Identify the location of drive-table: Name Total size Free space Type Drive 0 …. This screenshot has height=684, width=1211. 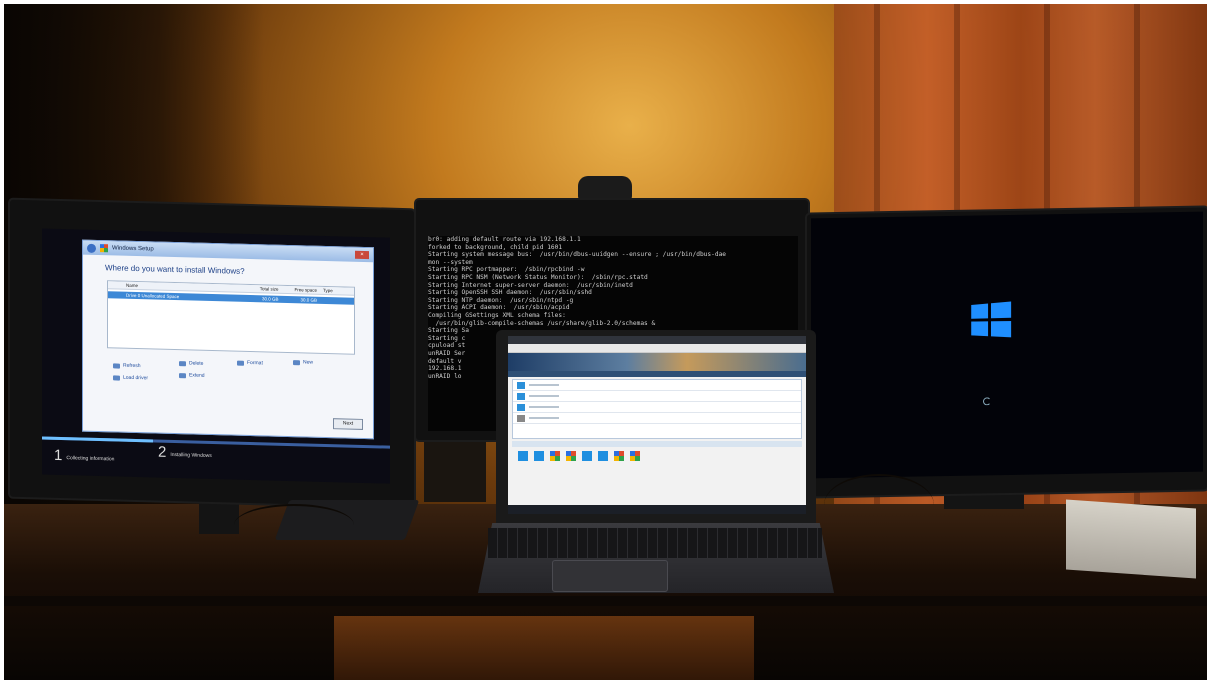
(231, 317).